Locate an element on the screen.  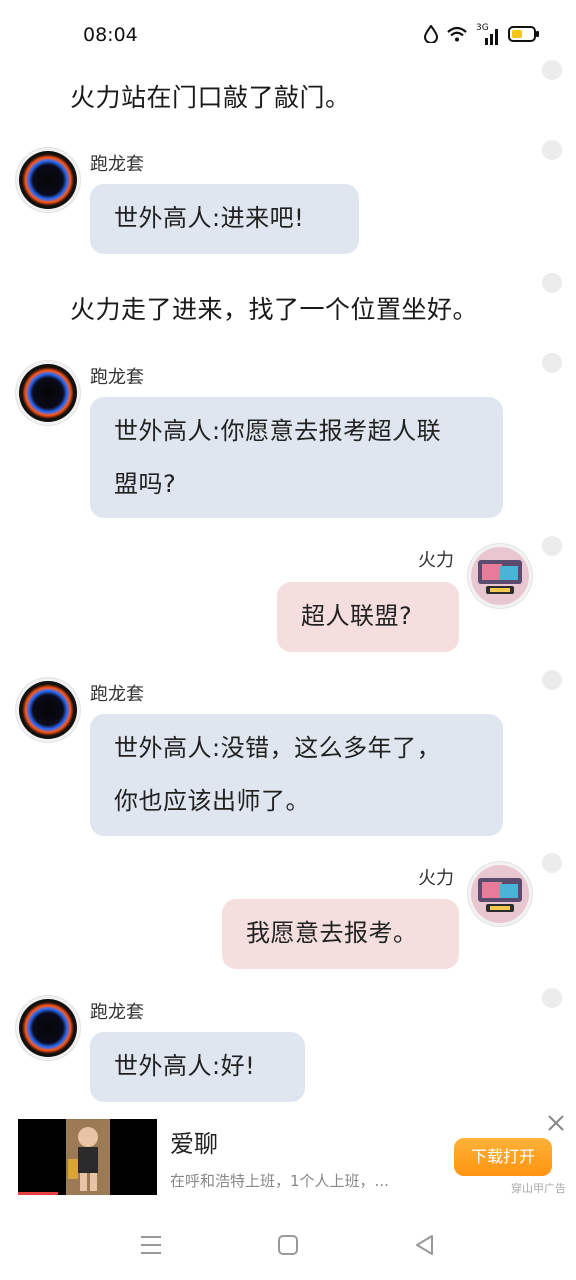
message-bubble: 世外高人:好! is located at coordinates (197, 1067).